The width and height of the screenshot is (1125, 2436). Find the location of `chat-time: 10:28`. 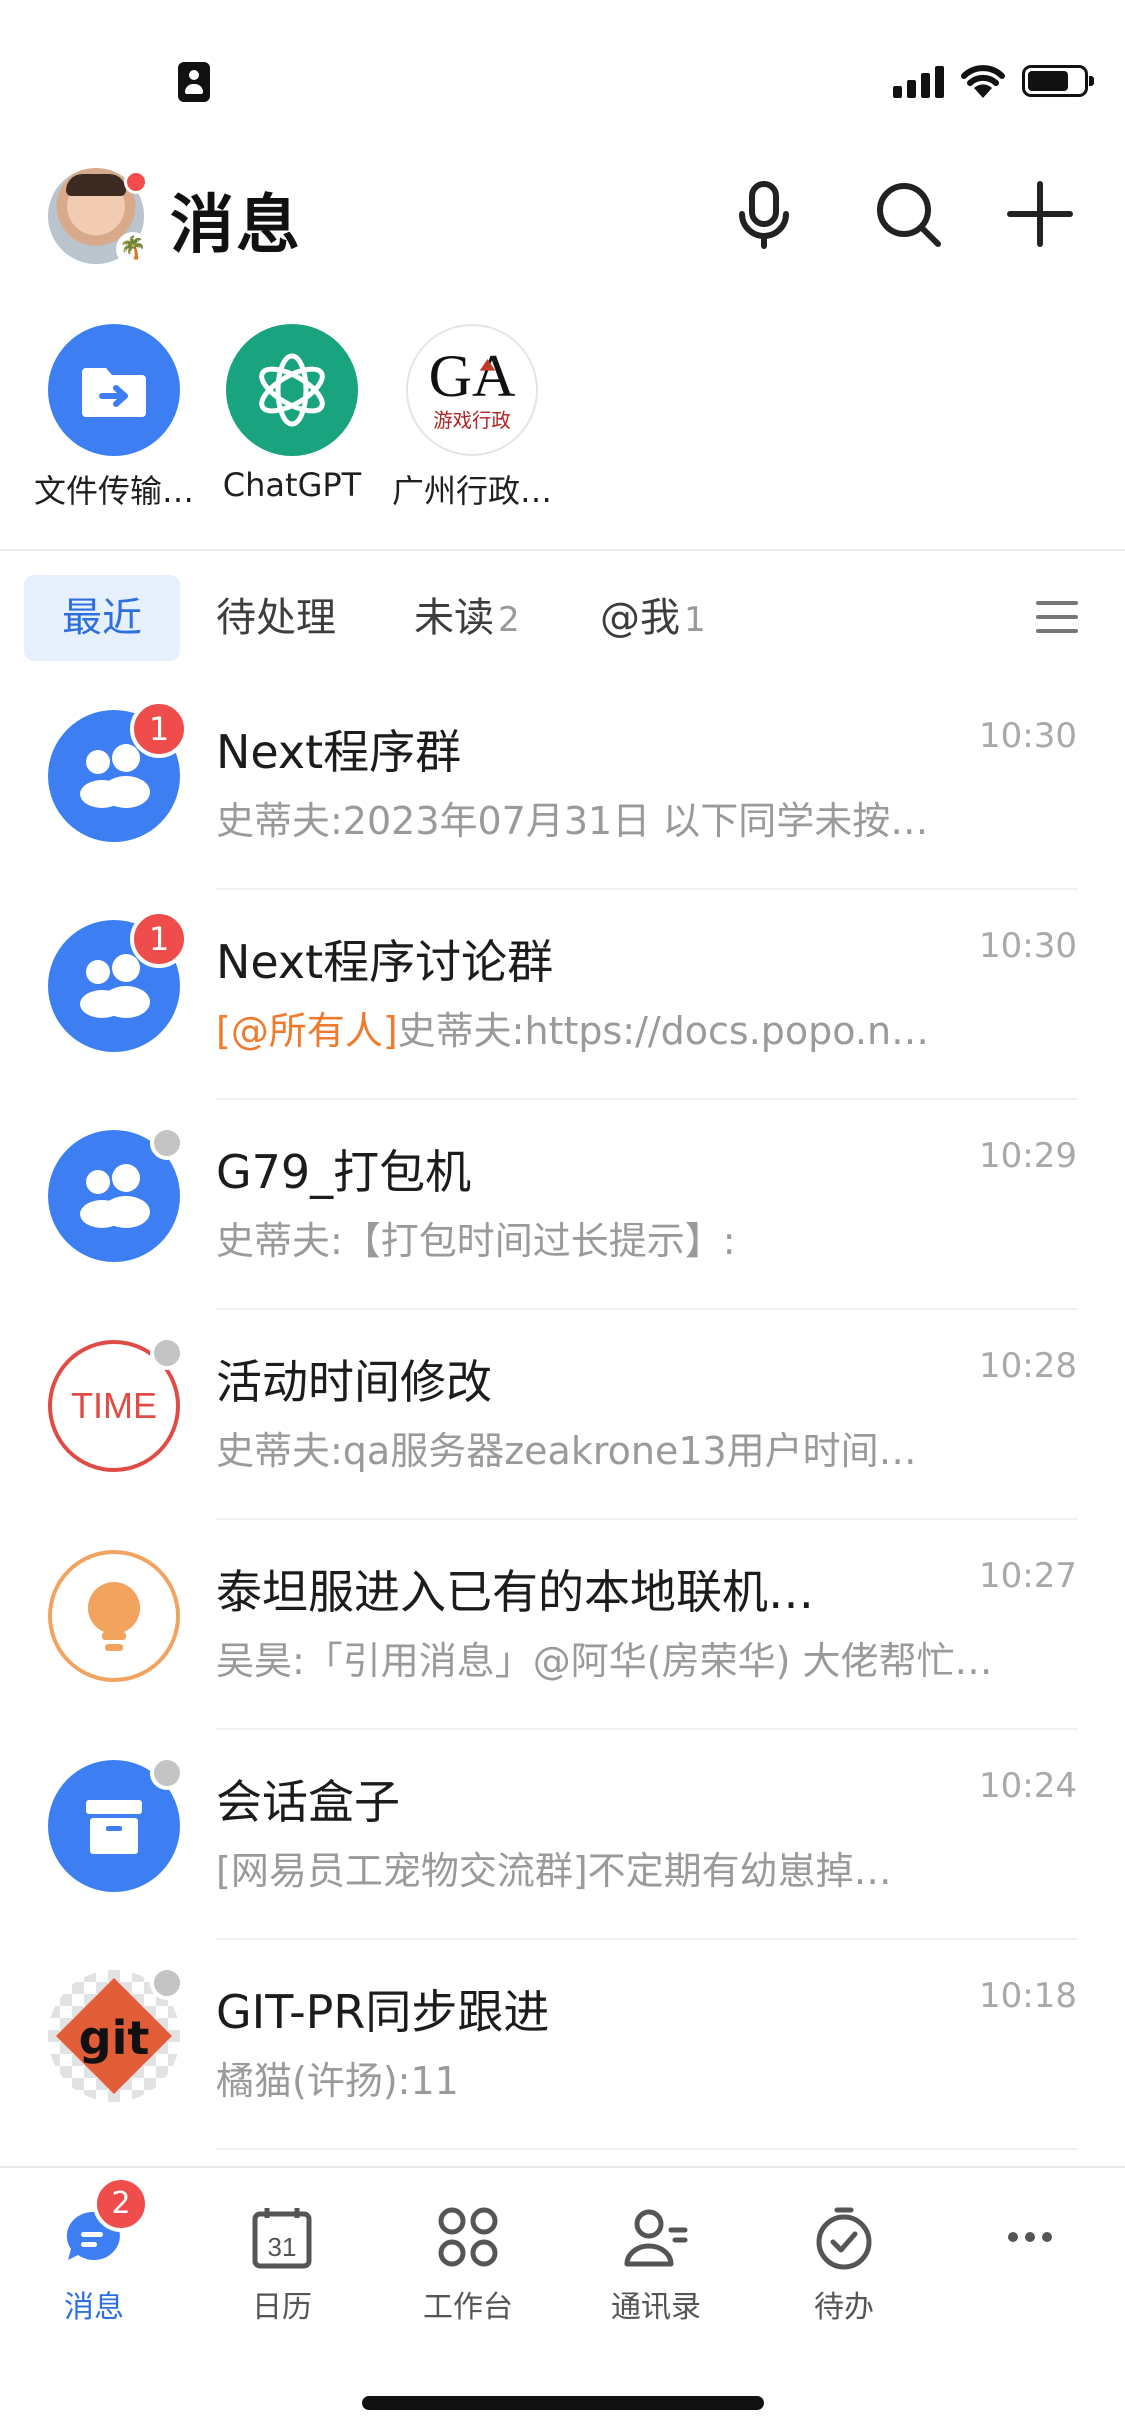

chat-time: 10:28 is located at coordinates (1028, 1366).